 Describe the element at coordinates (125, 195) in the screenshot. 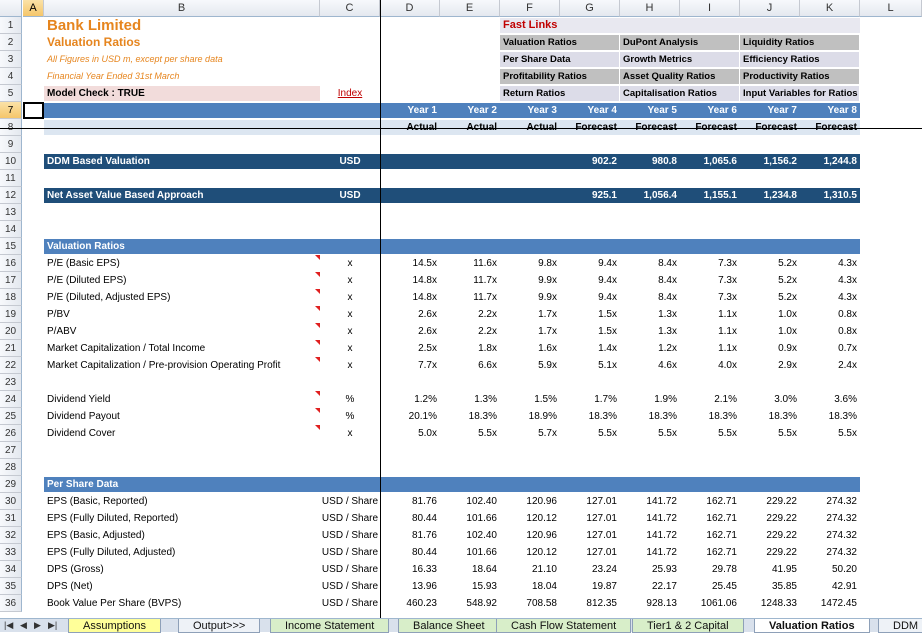

I see `nav-valuation-label: Net Asset Value Based Approach` at that location.